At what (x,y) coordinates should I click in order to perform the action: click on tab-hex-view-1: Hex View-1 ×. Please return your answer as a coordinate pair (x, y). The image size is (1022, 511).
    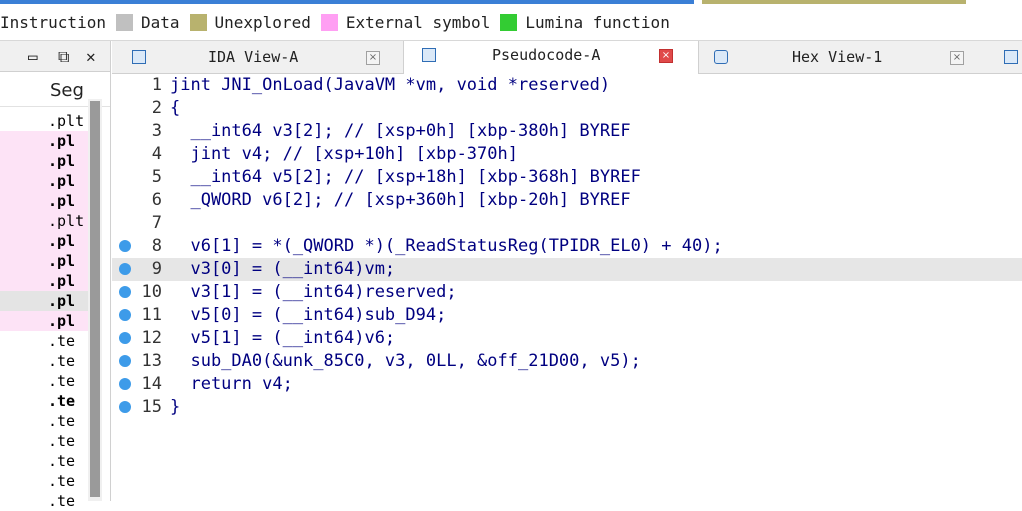
    Looking at the image, I should click on (843, 57).